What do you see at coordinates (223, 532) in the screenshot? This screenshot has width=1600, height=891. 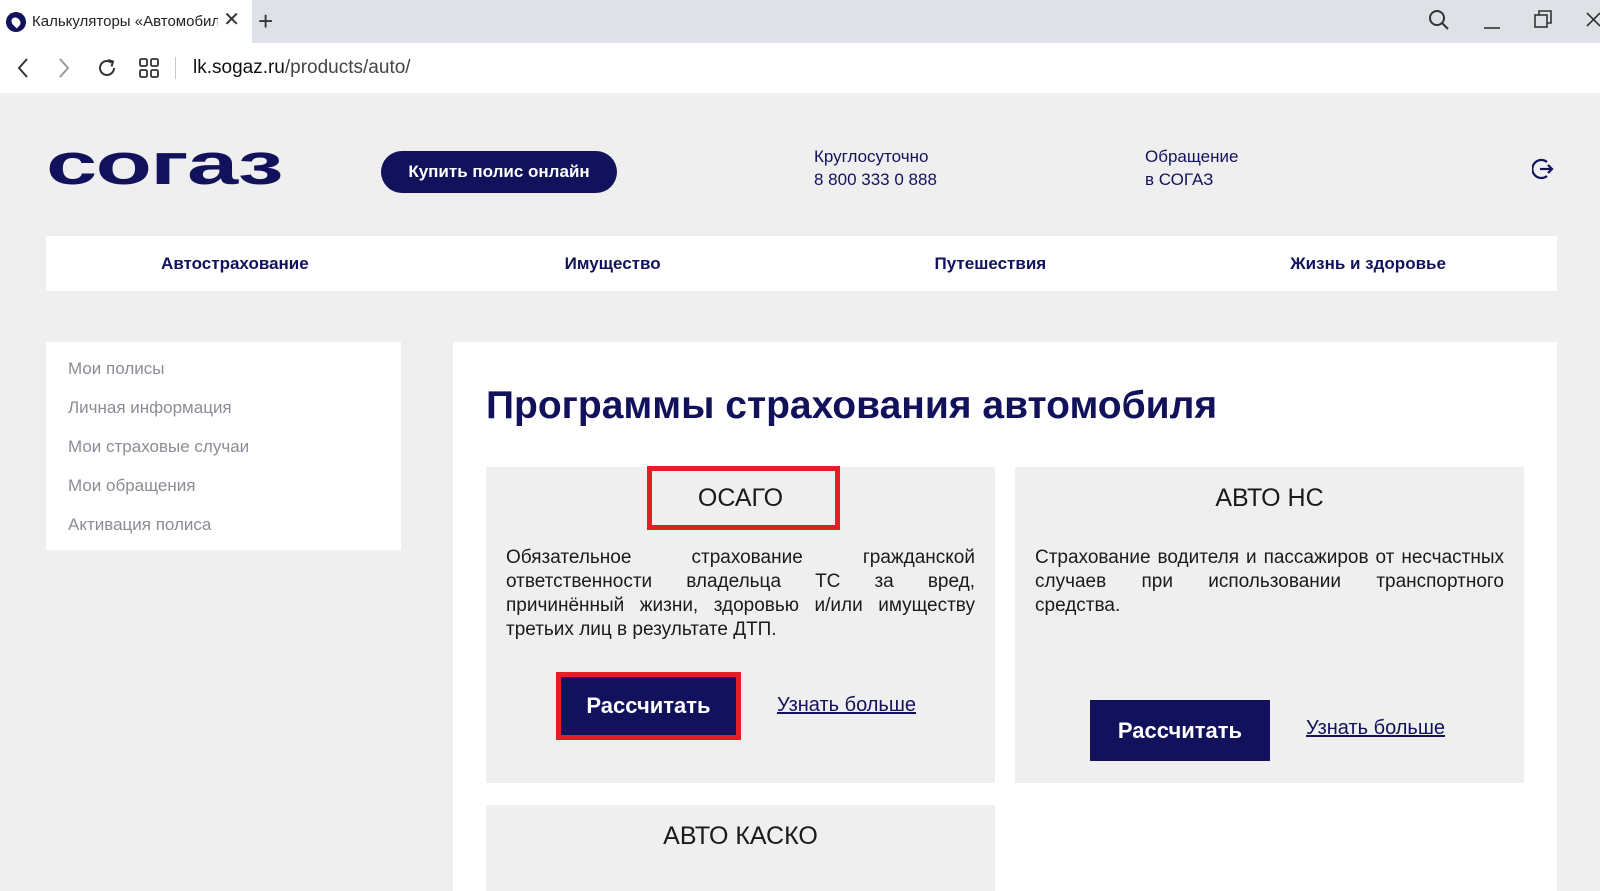 I see `sidebar-item-policy-activation: Активация полиса` at bounding box center [223, 532].